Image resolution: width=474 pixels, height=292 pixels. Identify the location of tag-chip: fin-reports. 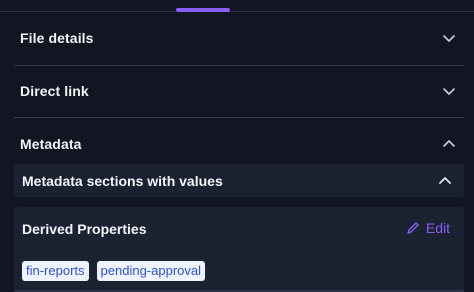
(55, 271).